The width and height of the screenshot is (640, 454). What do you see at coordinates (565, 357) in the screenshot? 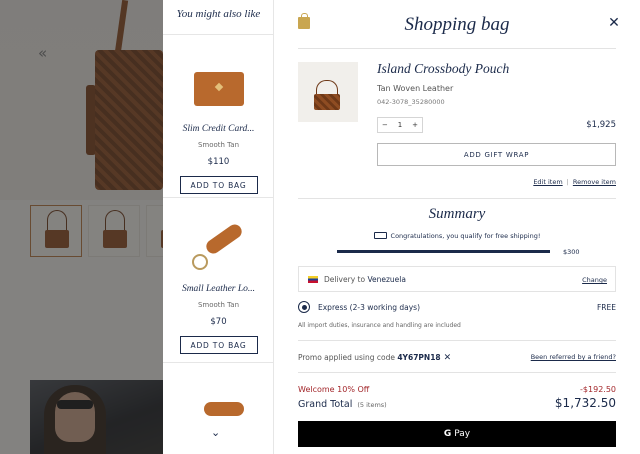
I see `referral-link: Been referred by a friend?` at bounding box center [565, 357].